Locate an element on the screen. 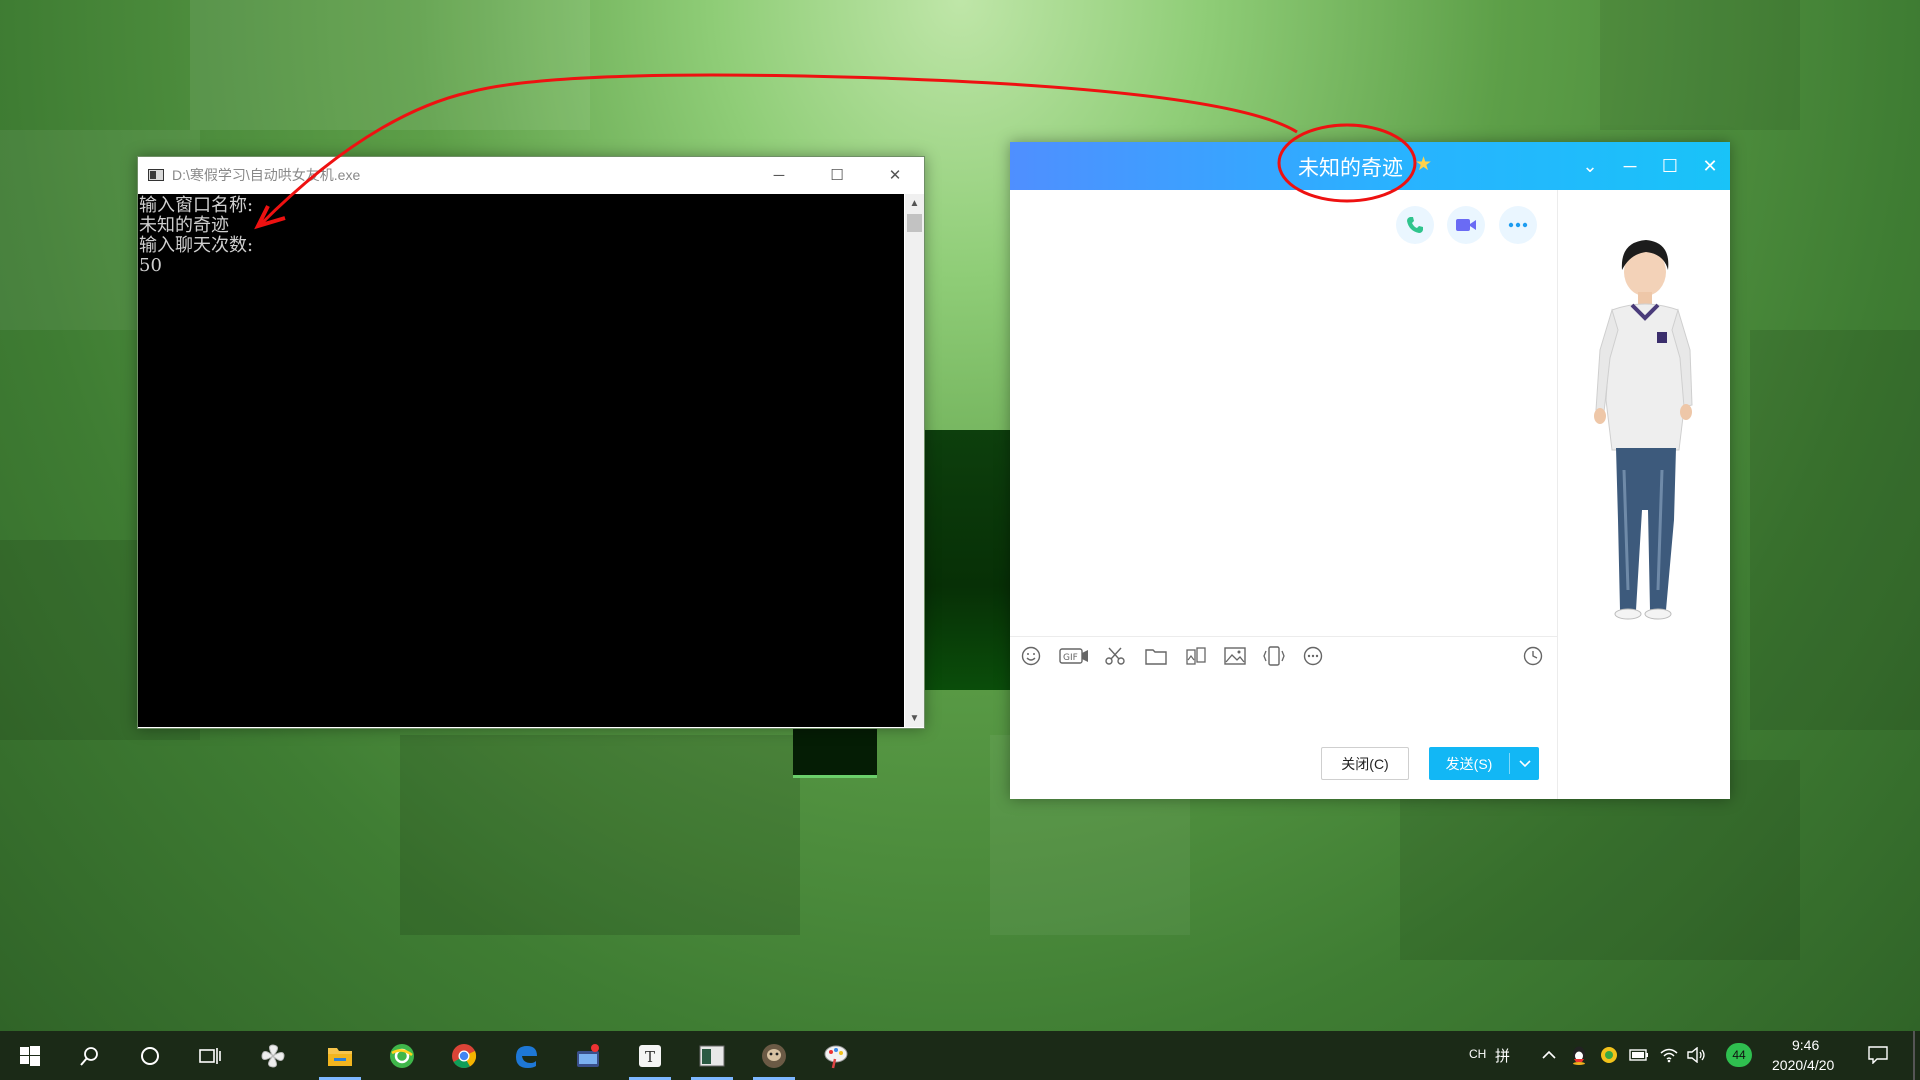 The width and height of the screenshot is (1920, 1080). chat-close-window-button: ✕ is located at coordinates (1710, 166).